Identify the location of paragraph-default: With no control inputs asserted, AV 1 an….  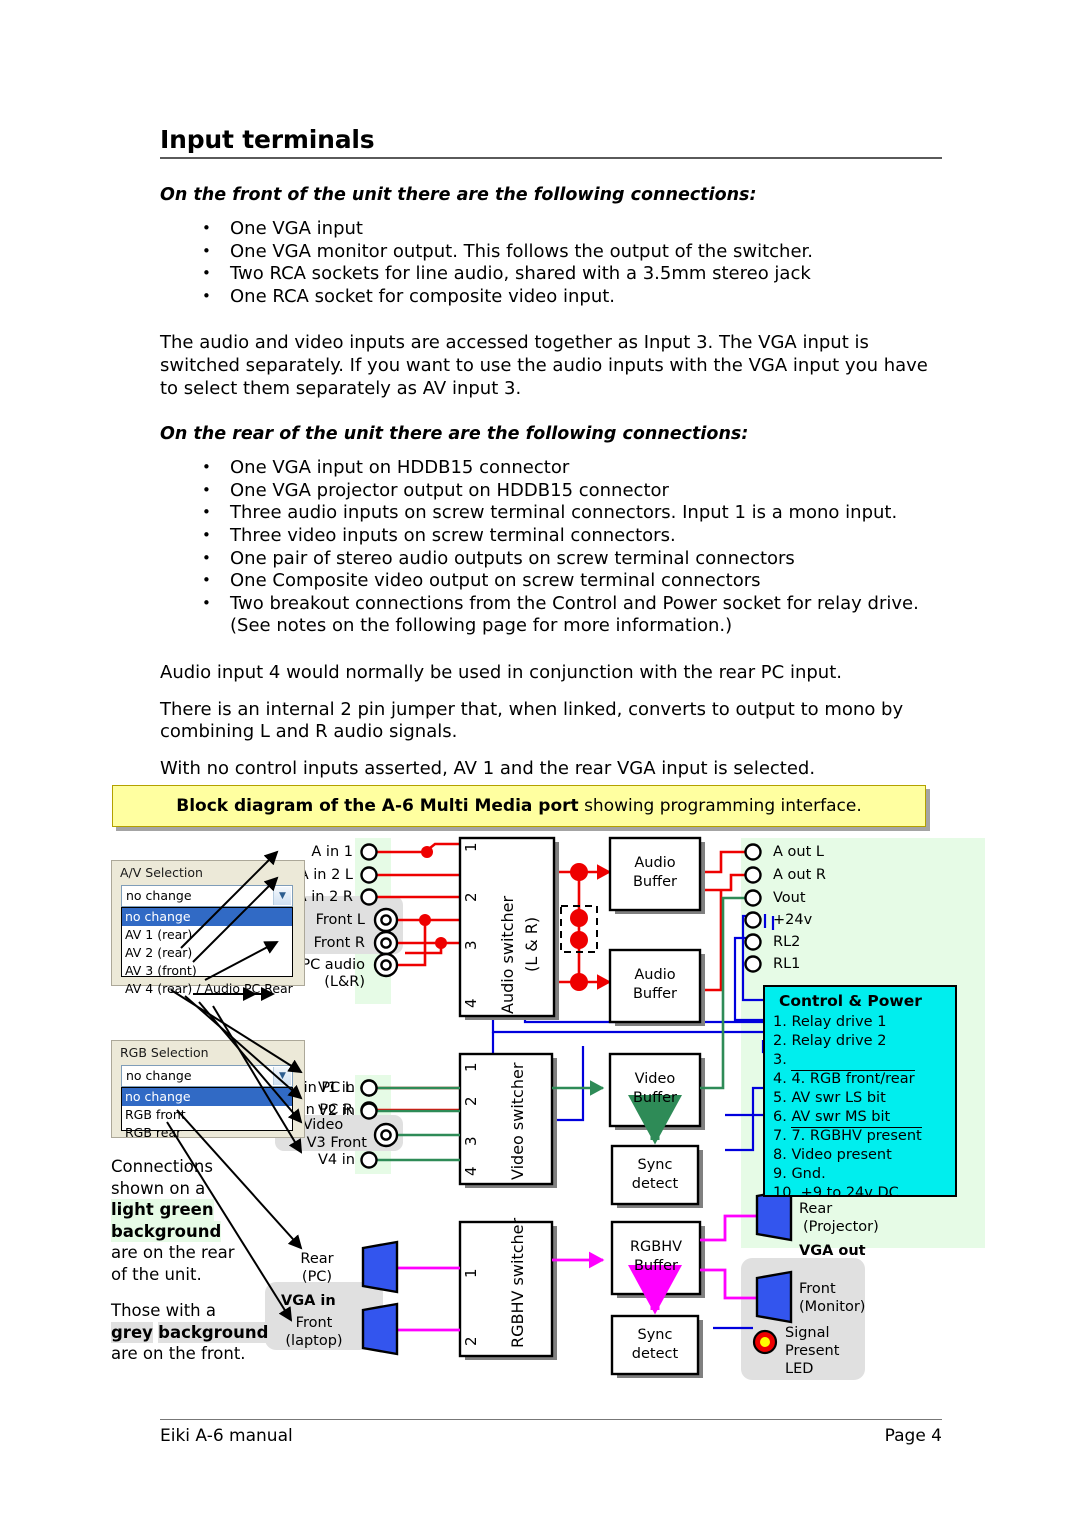
(488, 768).